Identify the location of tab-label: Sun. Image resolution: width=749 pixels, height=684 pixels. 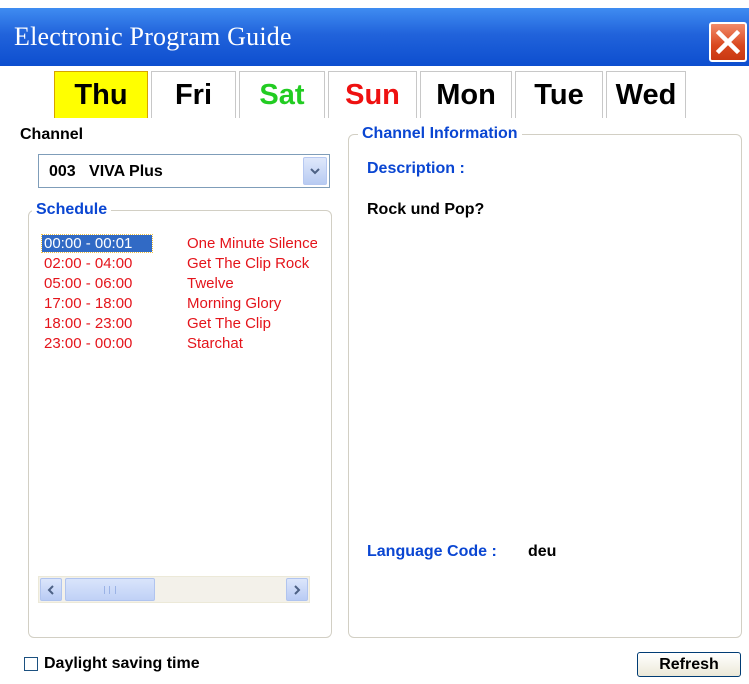
(372, 94).